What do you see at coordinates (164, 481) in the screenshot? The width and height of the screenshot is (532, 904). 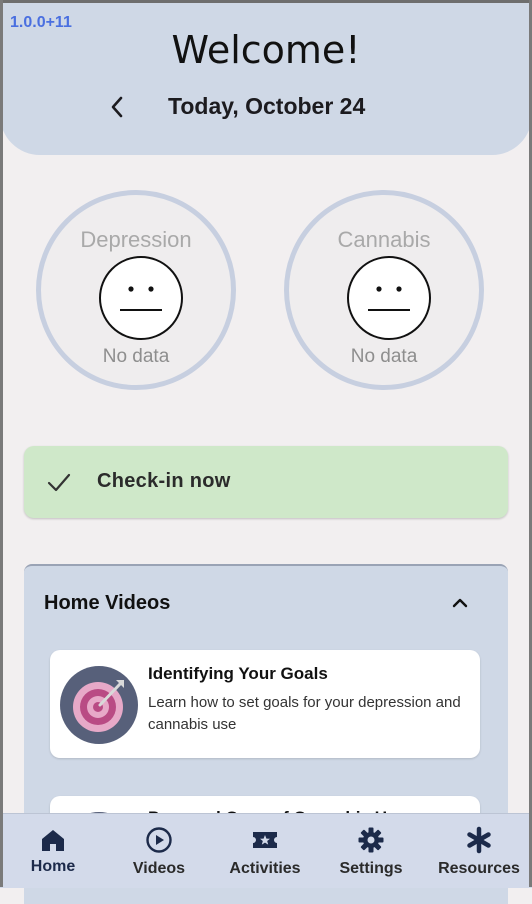 I see `checkin-label: Check-in now` at bounding box center [164, 481].